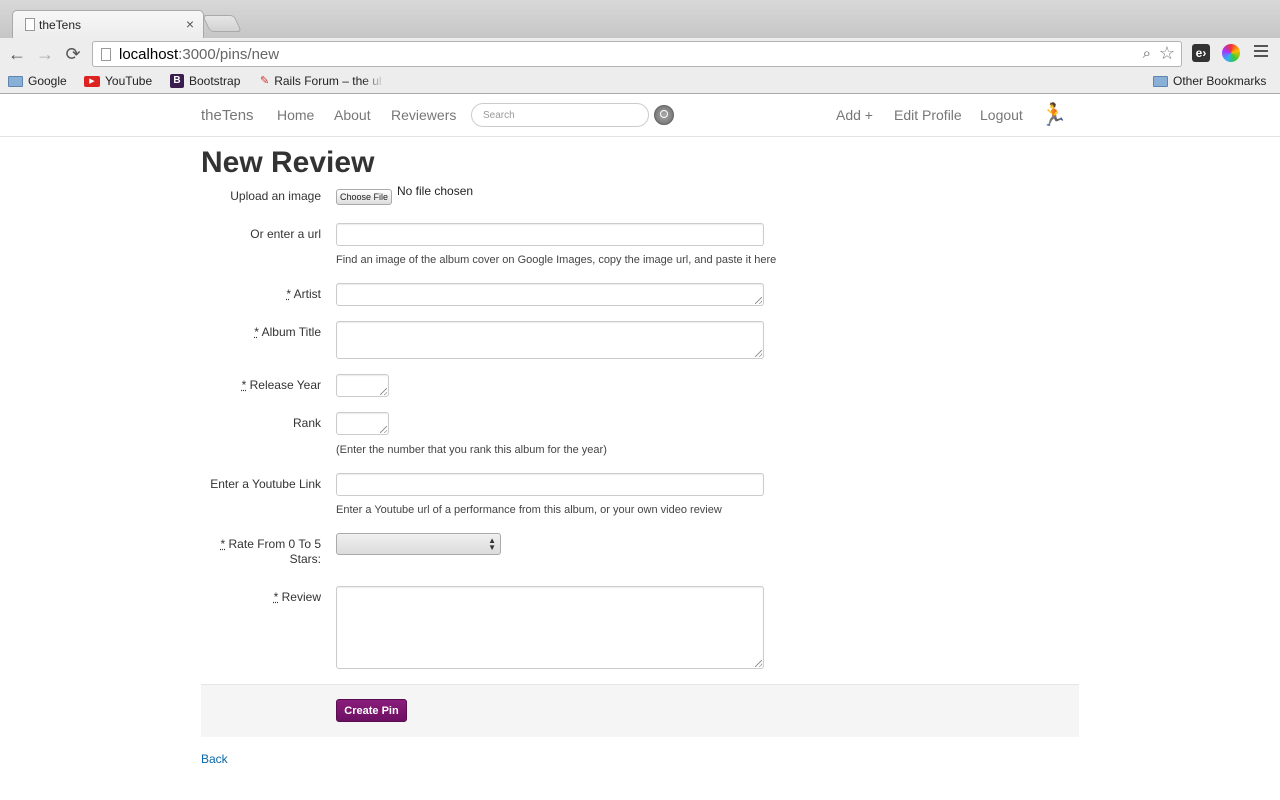 Image resolution: width=1280 pixels, height=800 pixels. What do you see at coordinates (306, 423) in the screenshot?
I see `rank-label: Rank` at bounding box center [306, 423].